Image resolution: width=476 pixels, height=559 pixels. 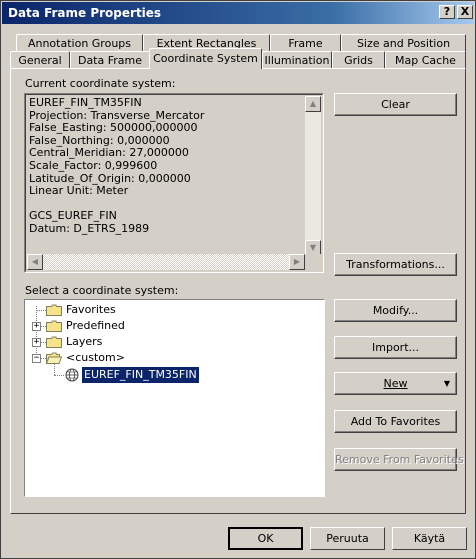 What do you see at coordinates (35, 262) in the screenshot?
I see `scroll-left-icon: ◀` at bounding box center [35, 262].